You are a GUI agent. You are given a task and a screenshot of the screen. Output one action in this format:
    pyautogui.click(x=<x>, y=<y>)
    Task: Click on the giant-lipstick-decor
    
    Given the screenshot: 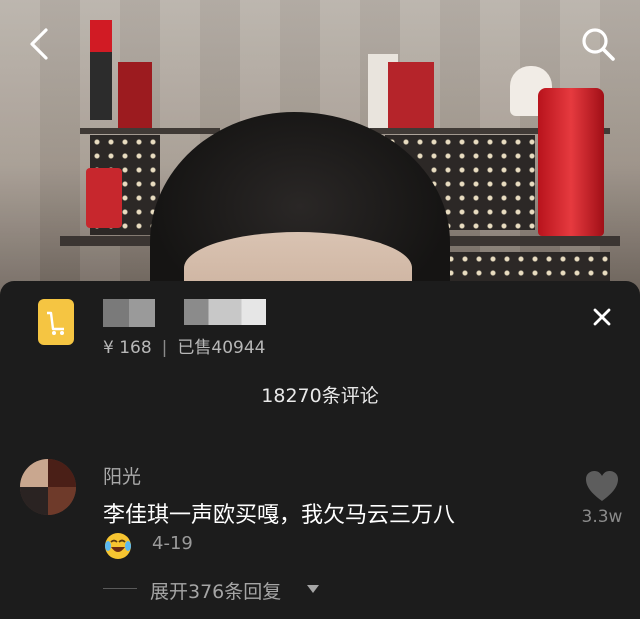 What is the action you would take?
    pyautogui.click(x=571, y=162)
    